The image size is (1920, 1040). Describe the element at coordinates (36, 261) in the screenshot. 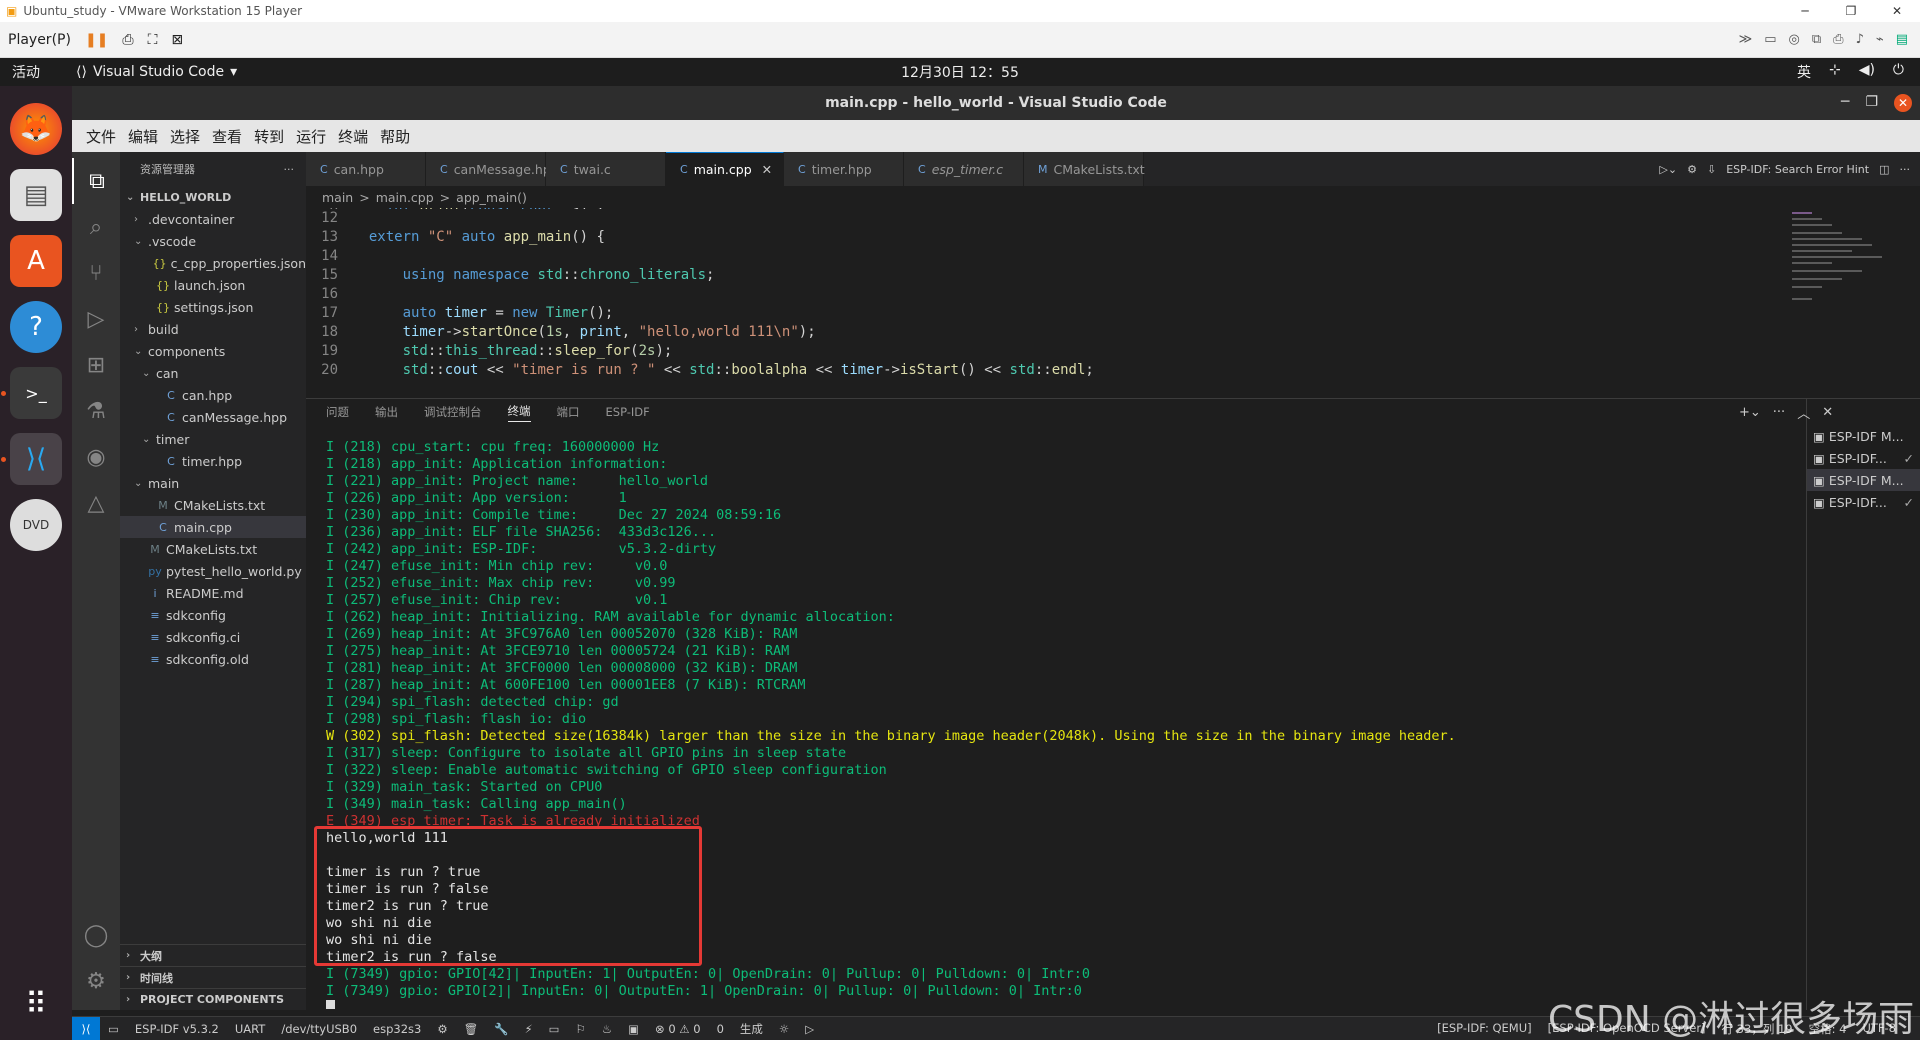

I see `software-center-icon: A` at that location.